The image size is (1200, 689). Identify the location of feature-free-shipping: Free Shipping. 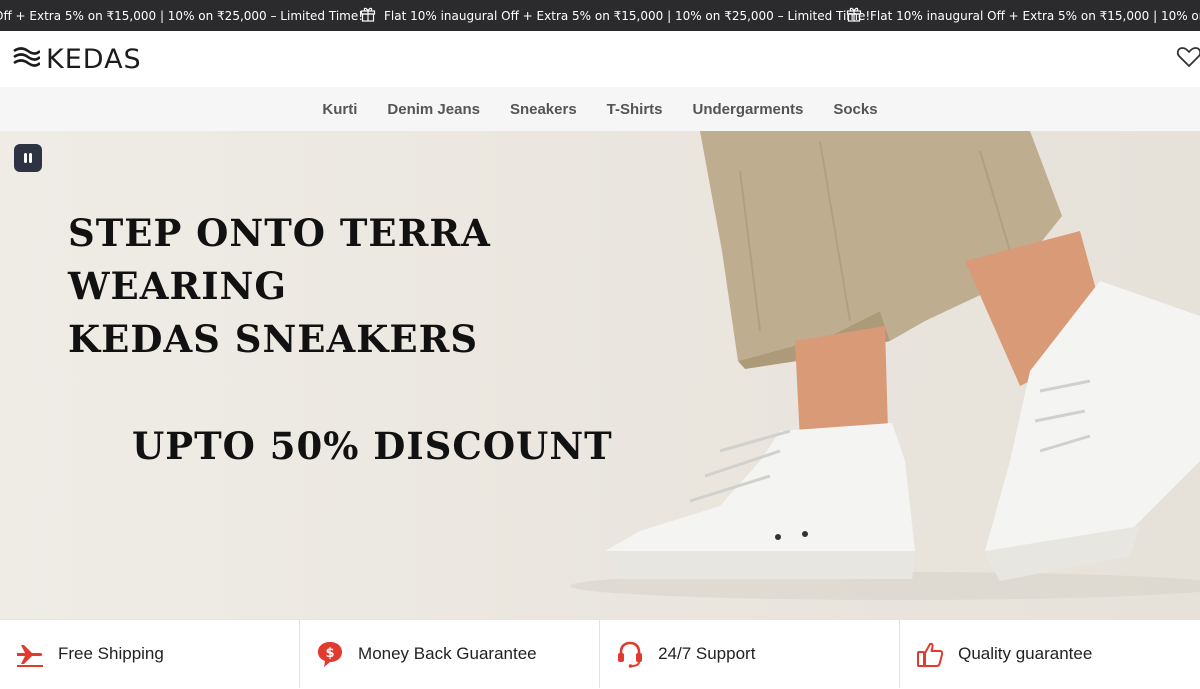
(150, 654).